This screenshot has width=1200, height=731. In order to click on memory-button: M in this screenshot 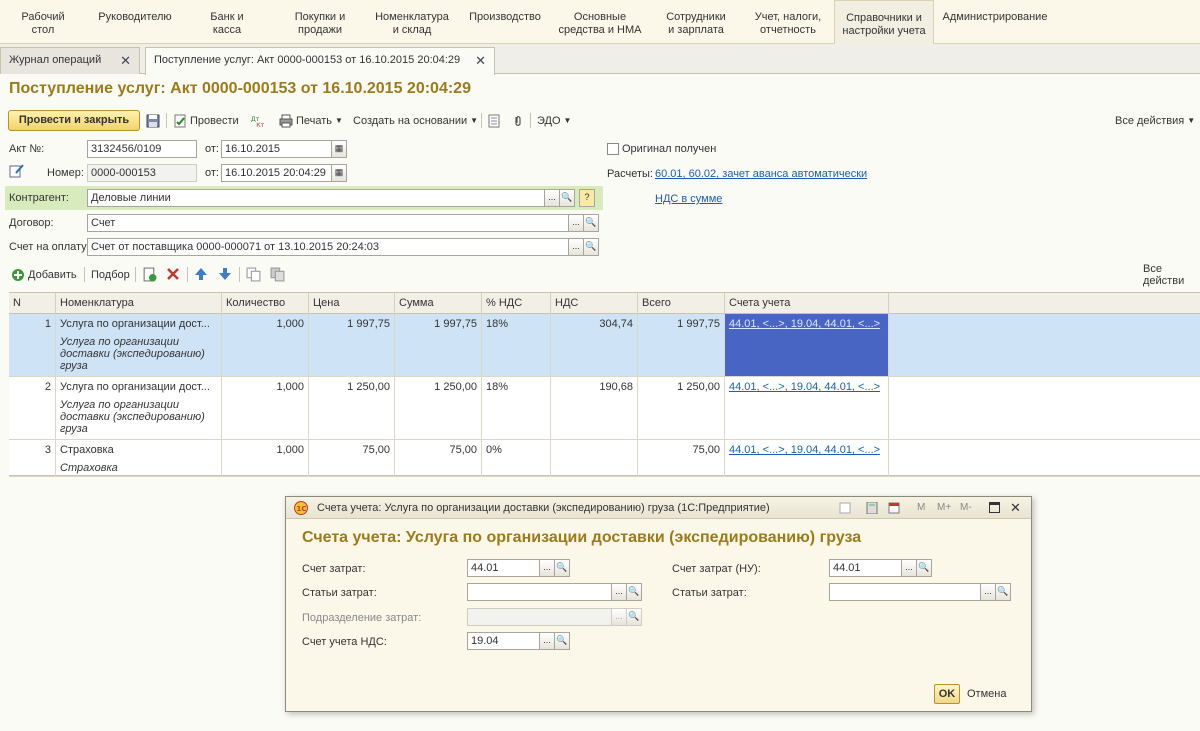, I will do `click(921, 507)`.